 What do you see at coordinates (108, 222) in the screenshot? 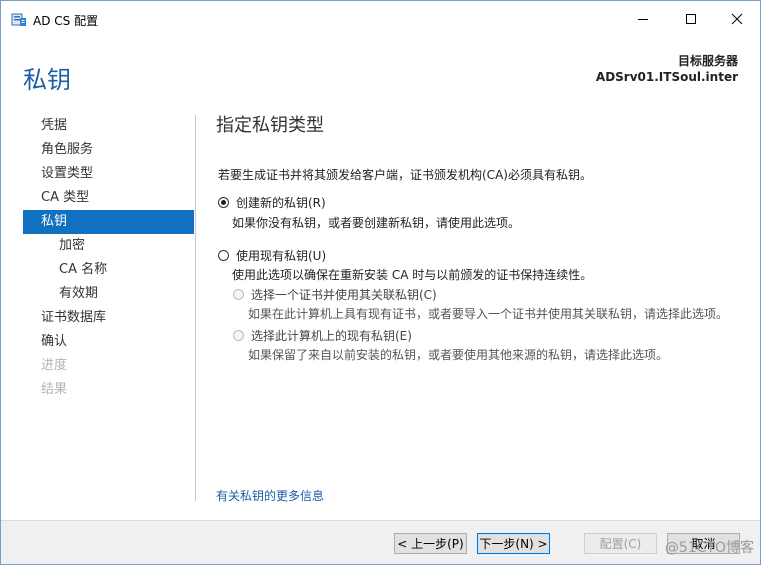
I see `nav-item-private-key: 私钥` at bounding box center [108, 222].